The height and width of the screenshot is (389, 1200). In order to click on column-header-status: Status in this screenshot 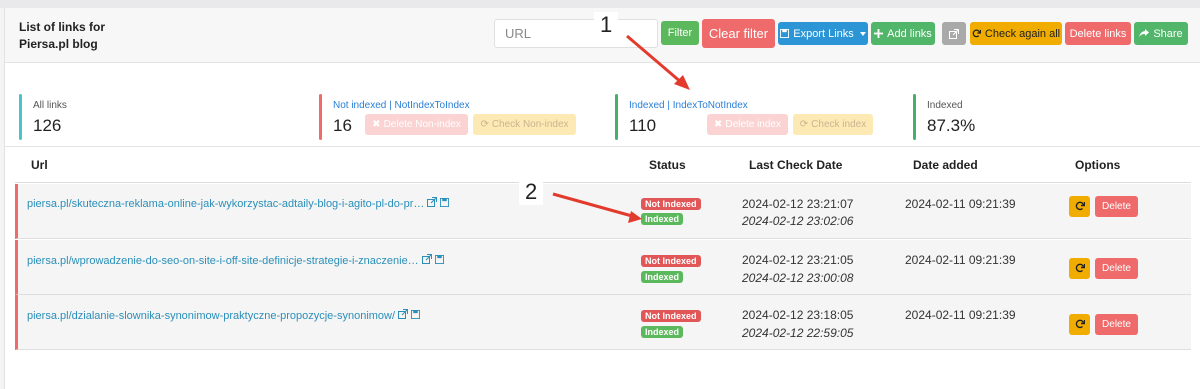, I will do `click(667, 165)`.